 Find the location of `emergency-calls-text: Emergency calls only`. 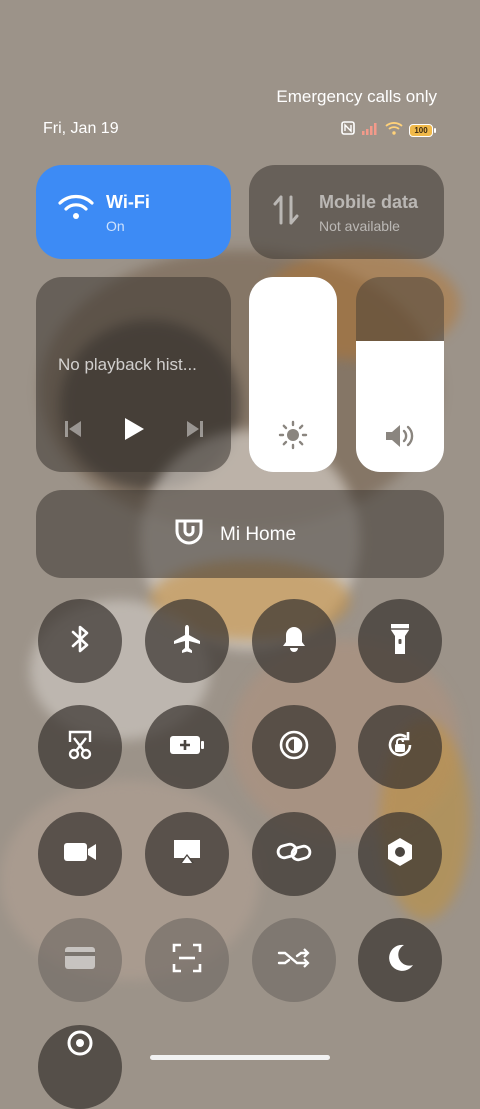

emergency-calls-text: Emergency calls only is located at coordinates (356, 96).